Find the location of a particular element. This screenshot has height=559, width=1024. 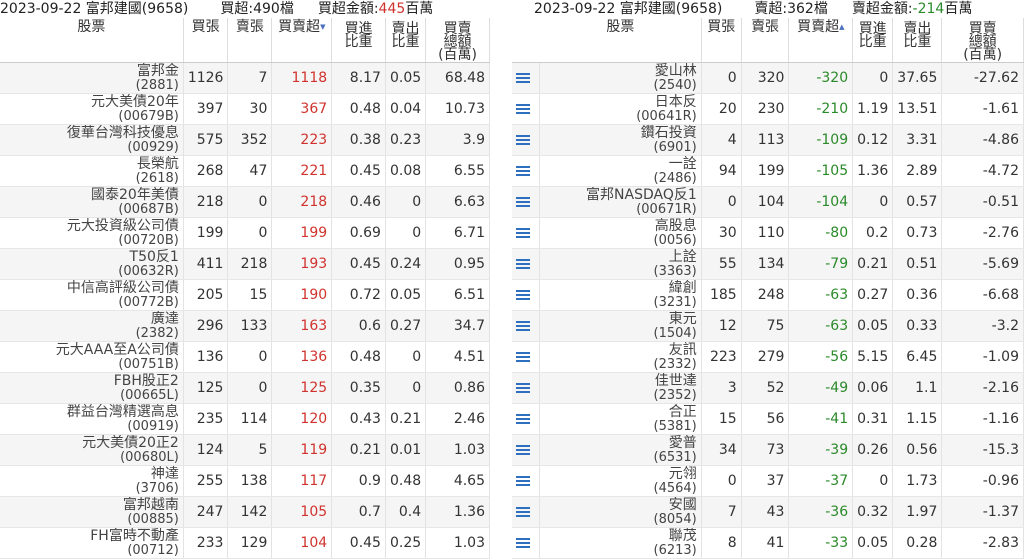

col-net: 買賣超▲ is located at coordinates (821, 40).